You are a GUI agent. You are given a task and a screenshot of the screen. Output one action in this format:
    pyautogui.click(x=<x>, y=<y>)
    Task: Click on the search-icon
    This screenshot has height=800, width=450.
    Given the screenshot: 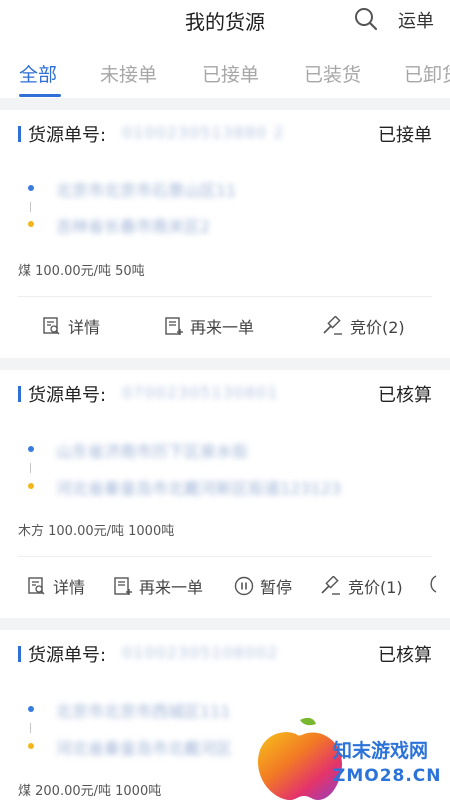 What is the action you would take?
    pyautogui.click(x=366, y=19)
    